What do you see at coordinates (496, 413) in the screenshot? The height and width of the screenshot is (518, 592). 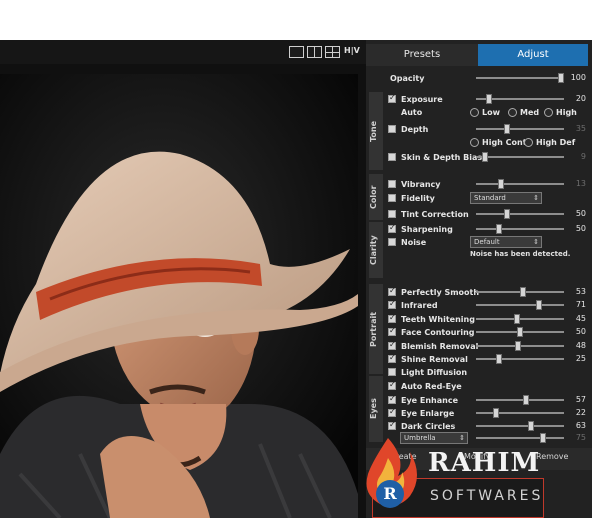 I see `eye-enlarge-slider-knob` at bounding box center [496, 413].